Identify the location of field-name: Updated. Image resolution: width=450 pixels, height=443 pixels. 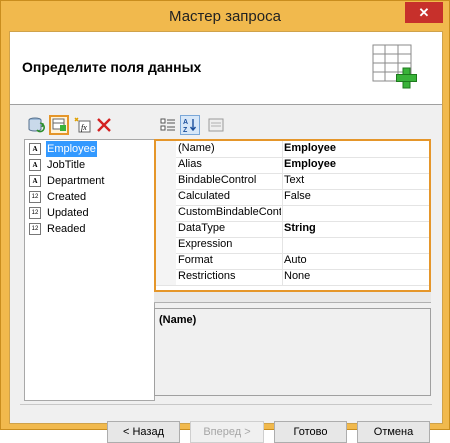
(68, 213).